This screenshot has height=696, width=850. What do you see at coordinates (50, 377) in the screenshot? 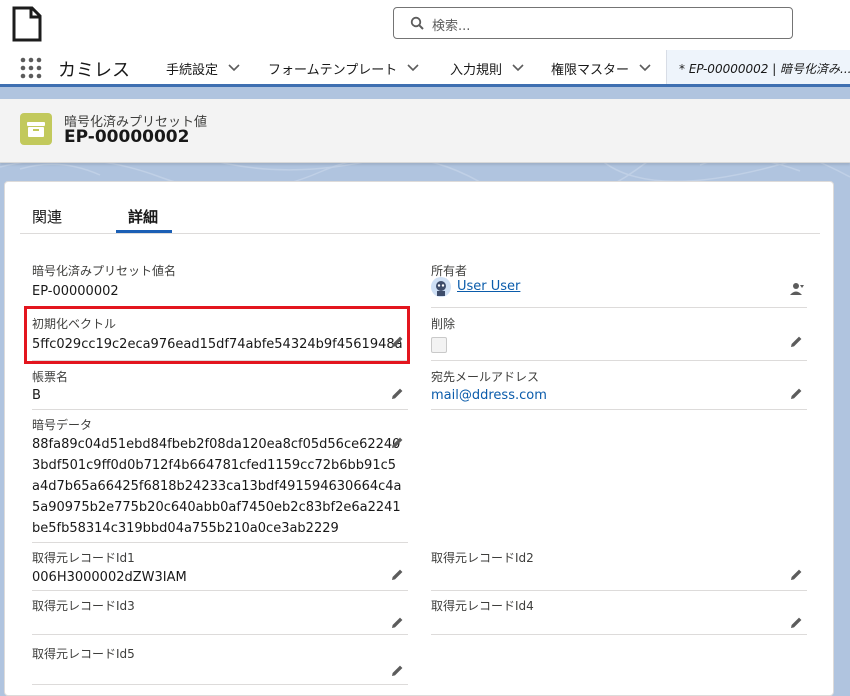
I see `field-label: 帳票名` at bounding box center [50, 377].